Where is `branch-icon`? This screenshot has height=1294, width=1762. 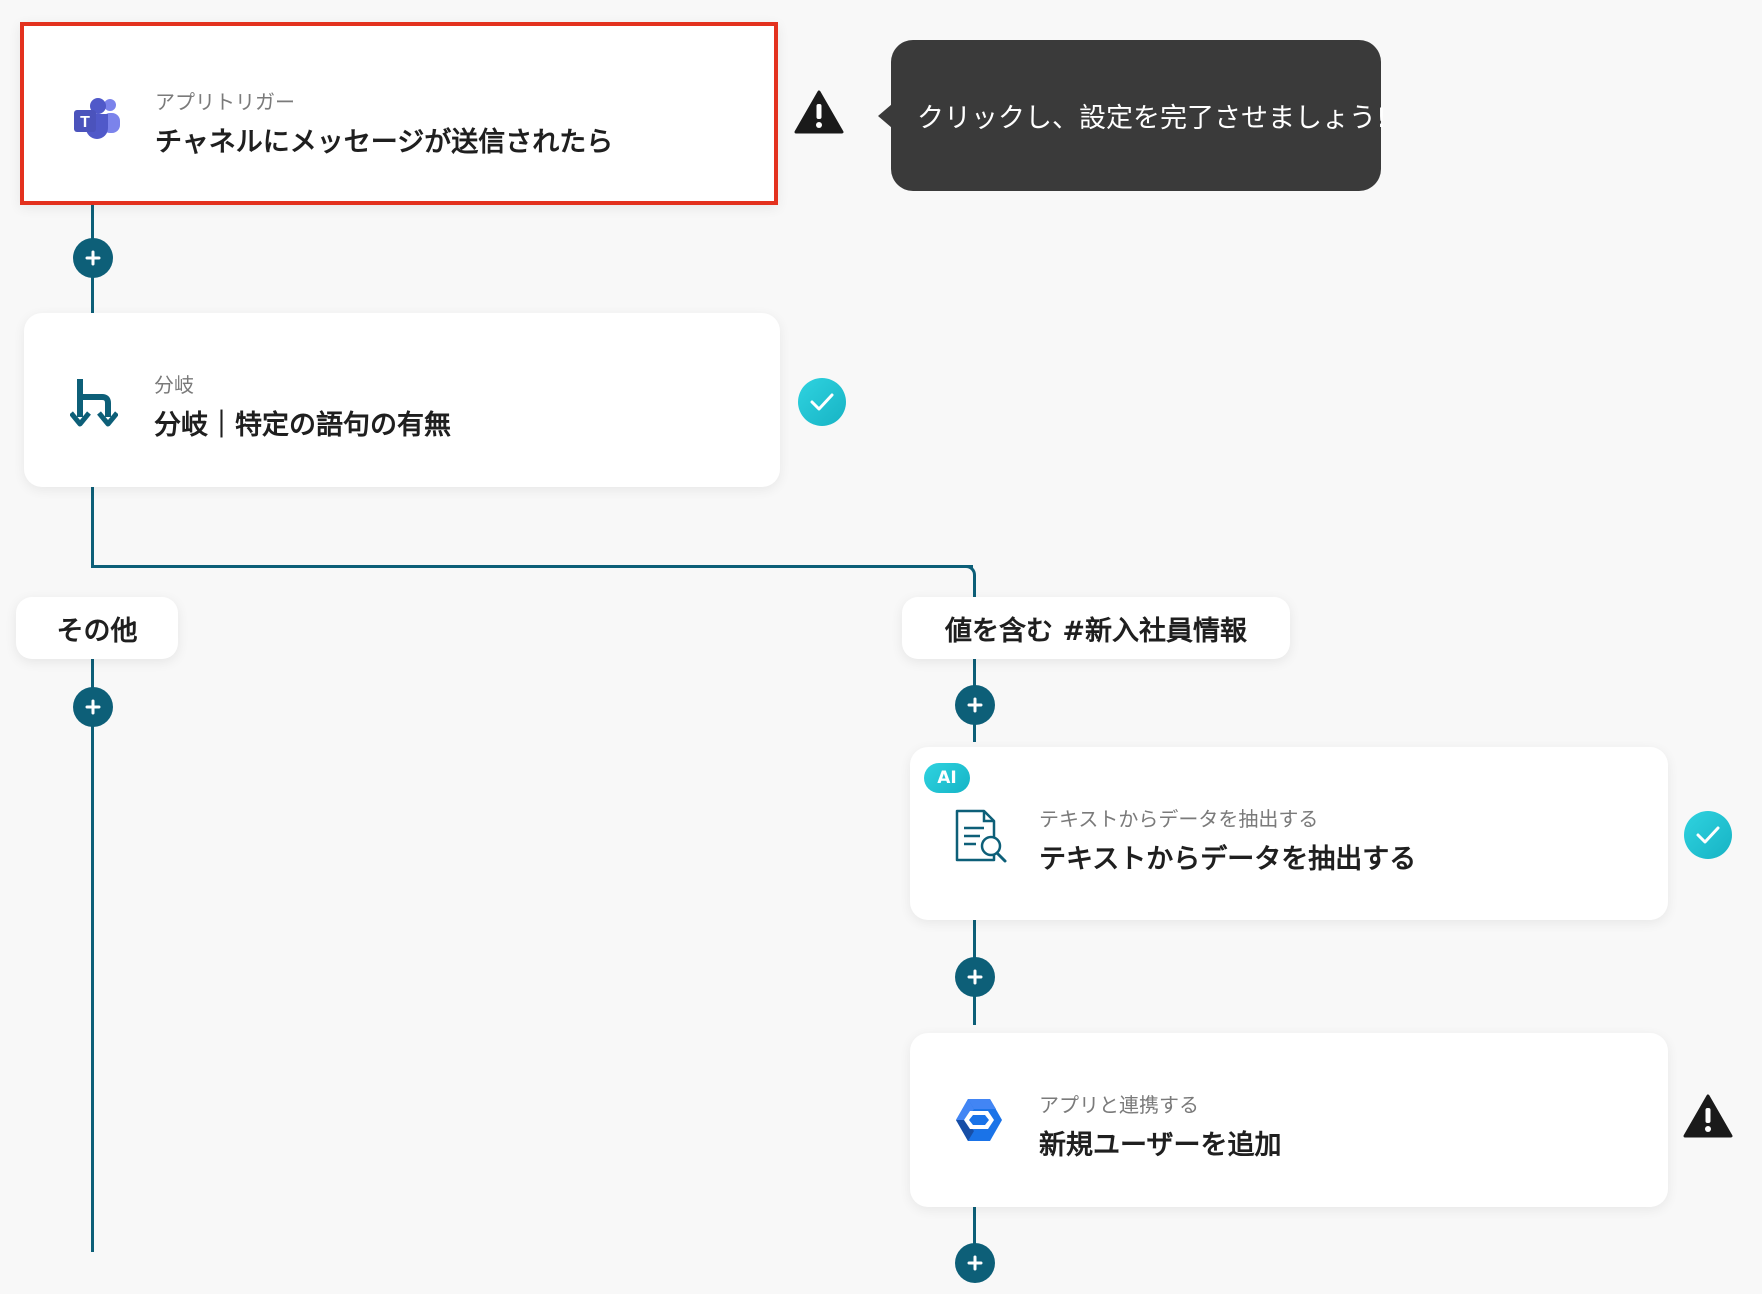
branch-icon is located at coordinates (94, 402).